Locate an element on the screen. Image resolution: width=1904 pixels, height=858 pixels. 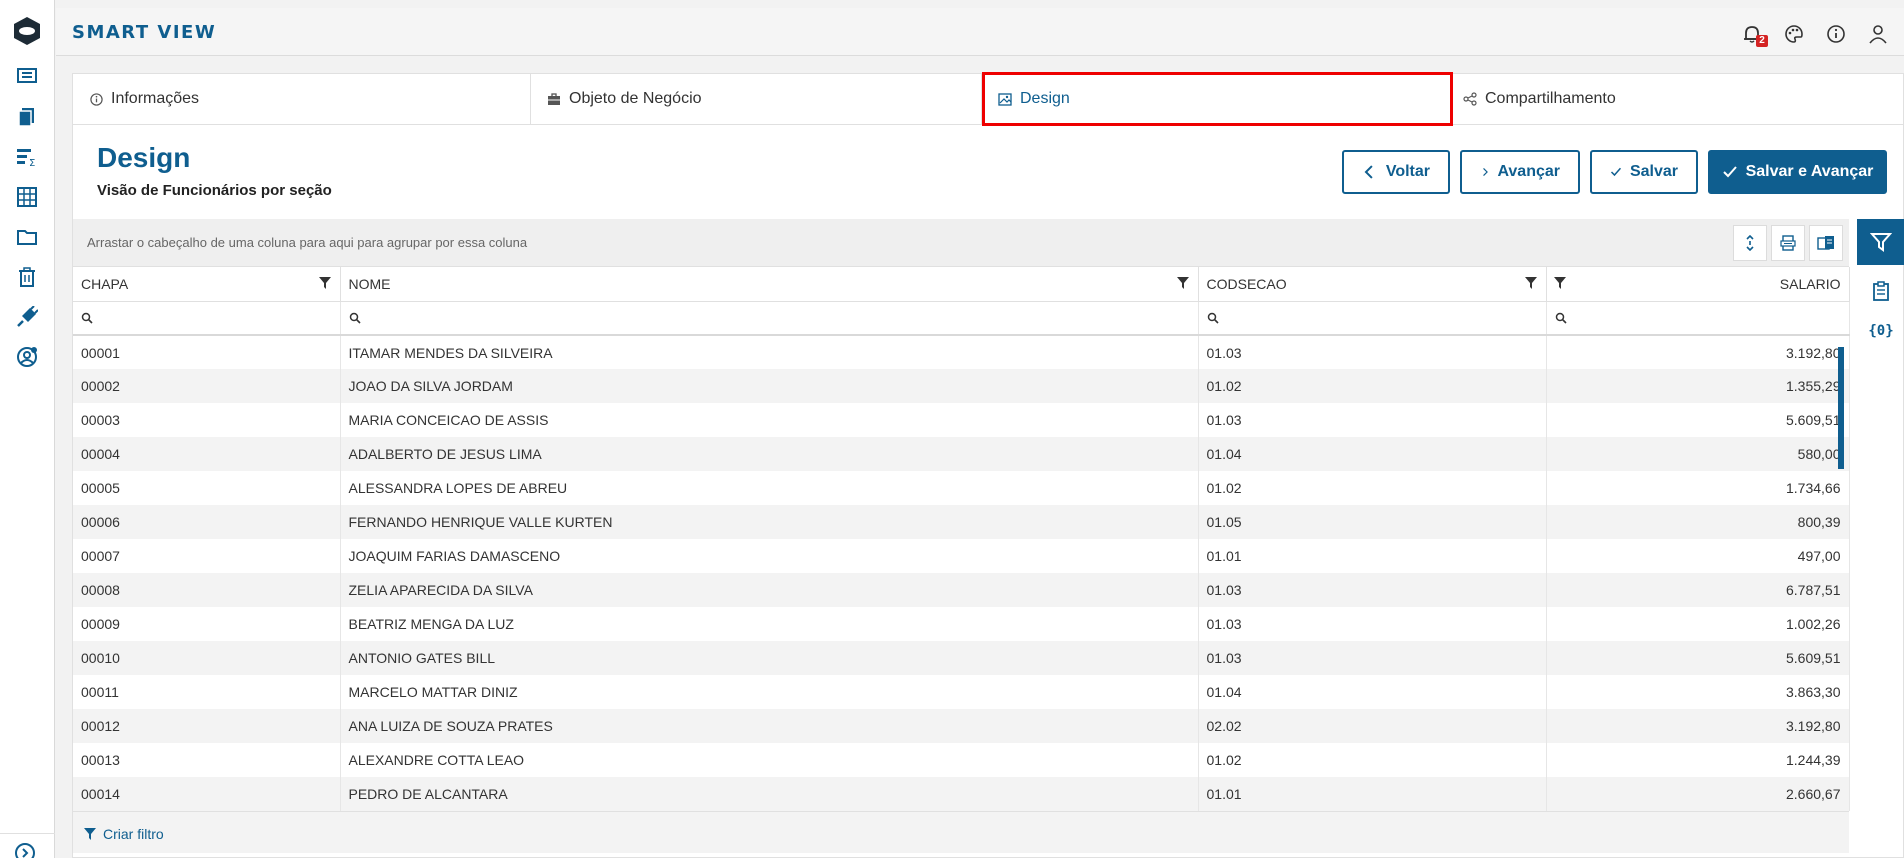
cell-chapa: 00001 is located at coordinates (207, 352).